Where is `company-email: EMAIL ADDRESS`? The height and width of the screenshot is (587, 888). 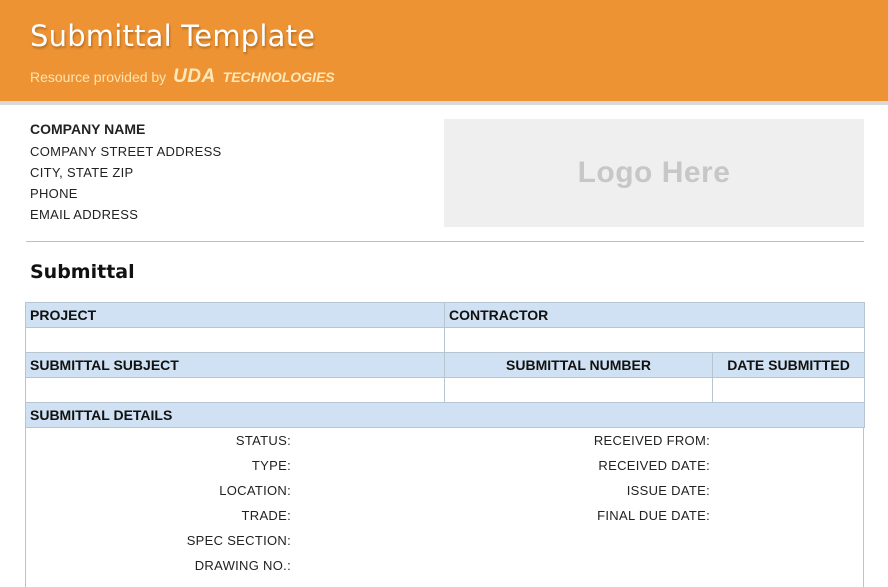
company-email: EMAIL ADDRESS is located at coordinates (126, 214).